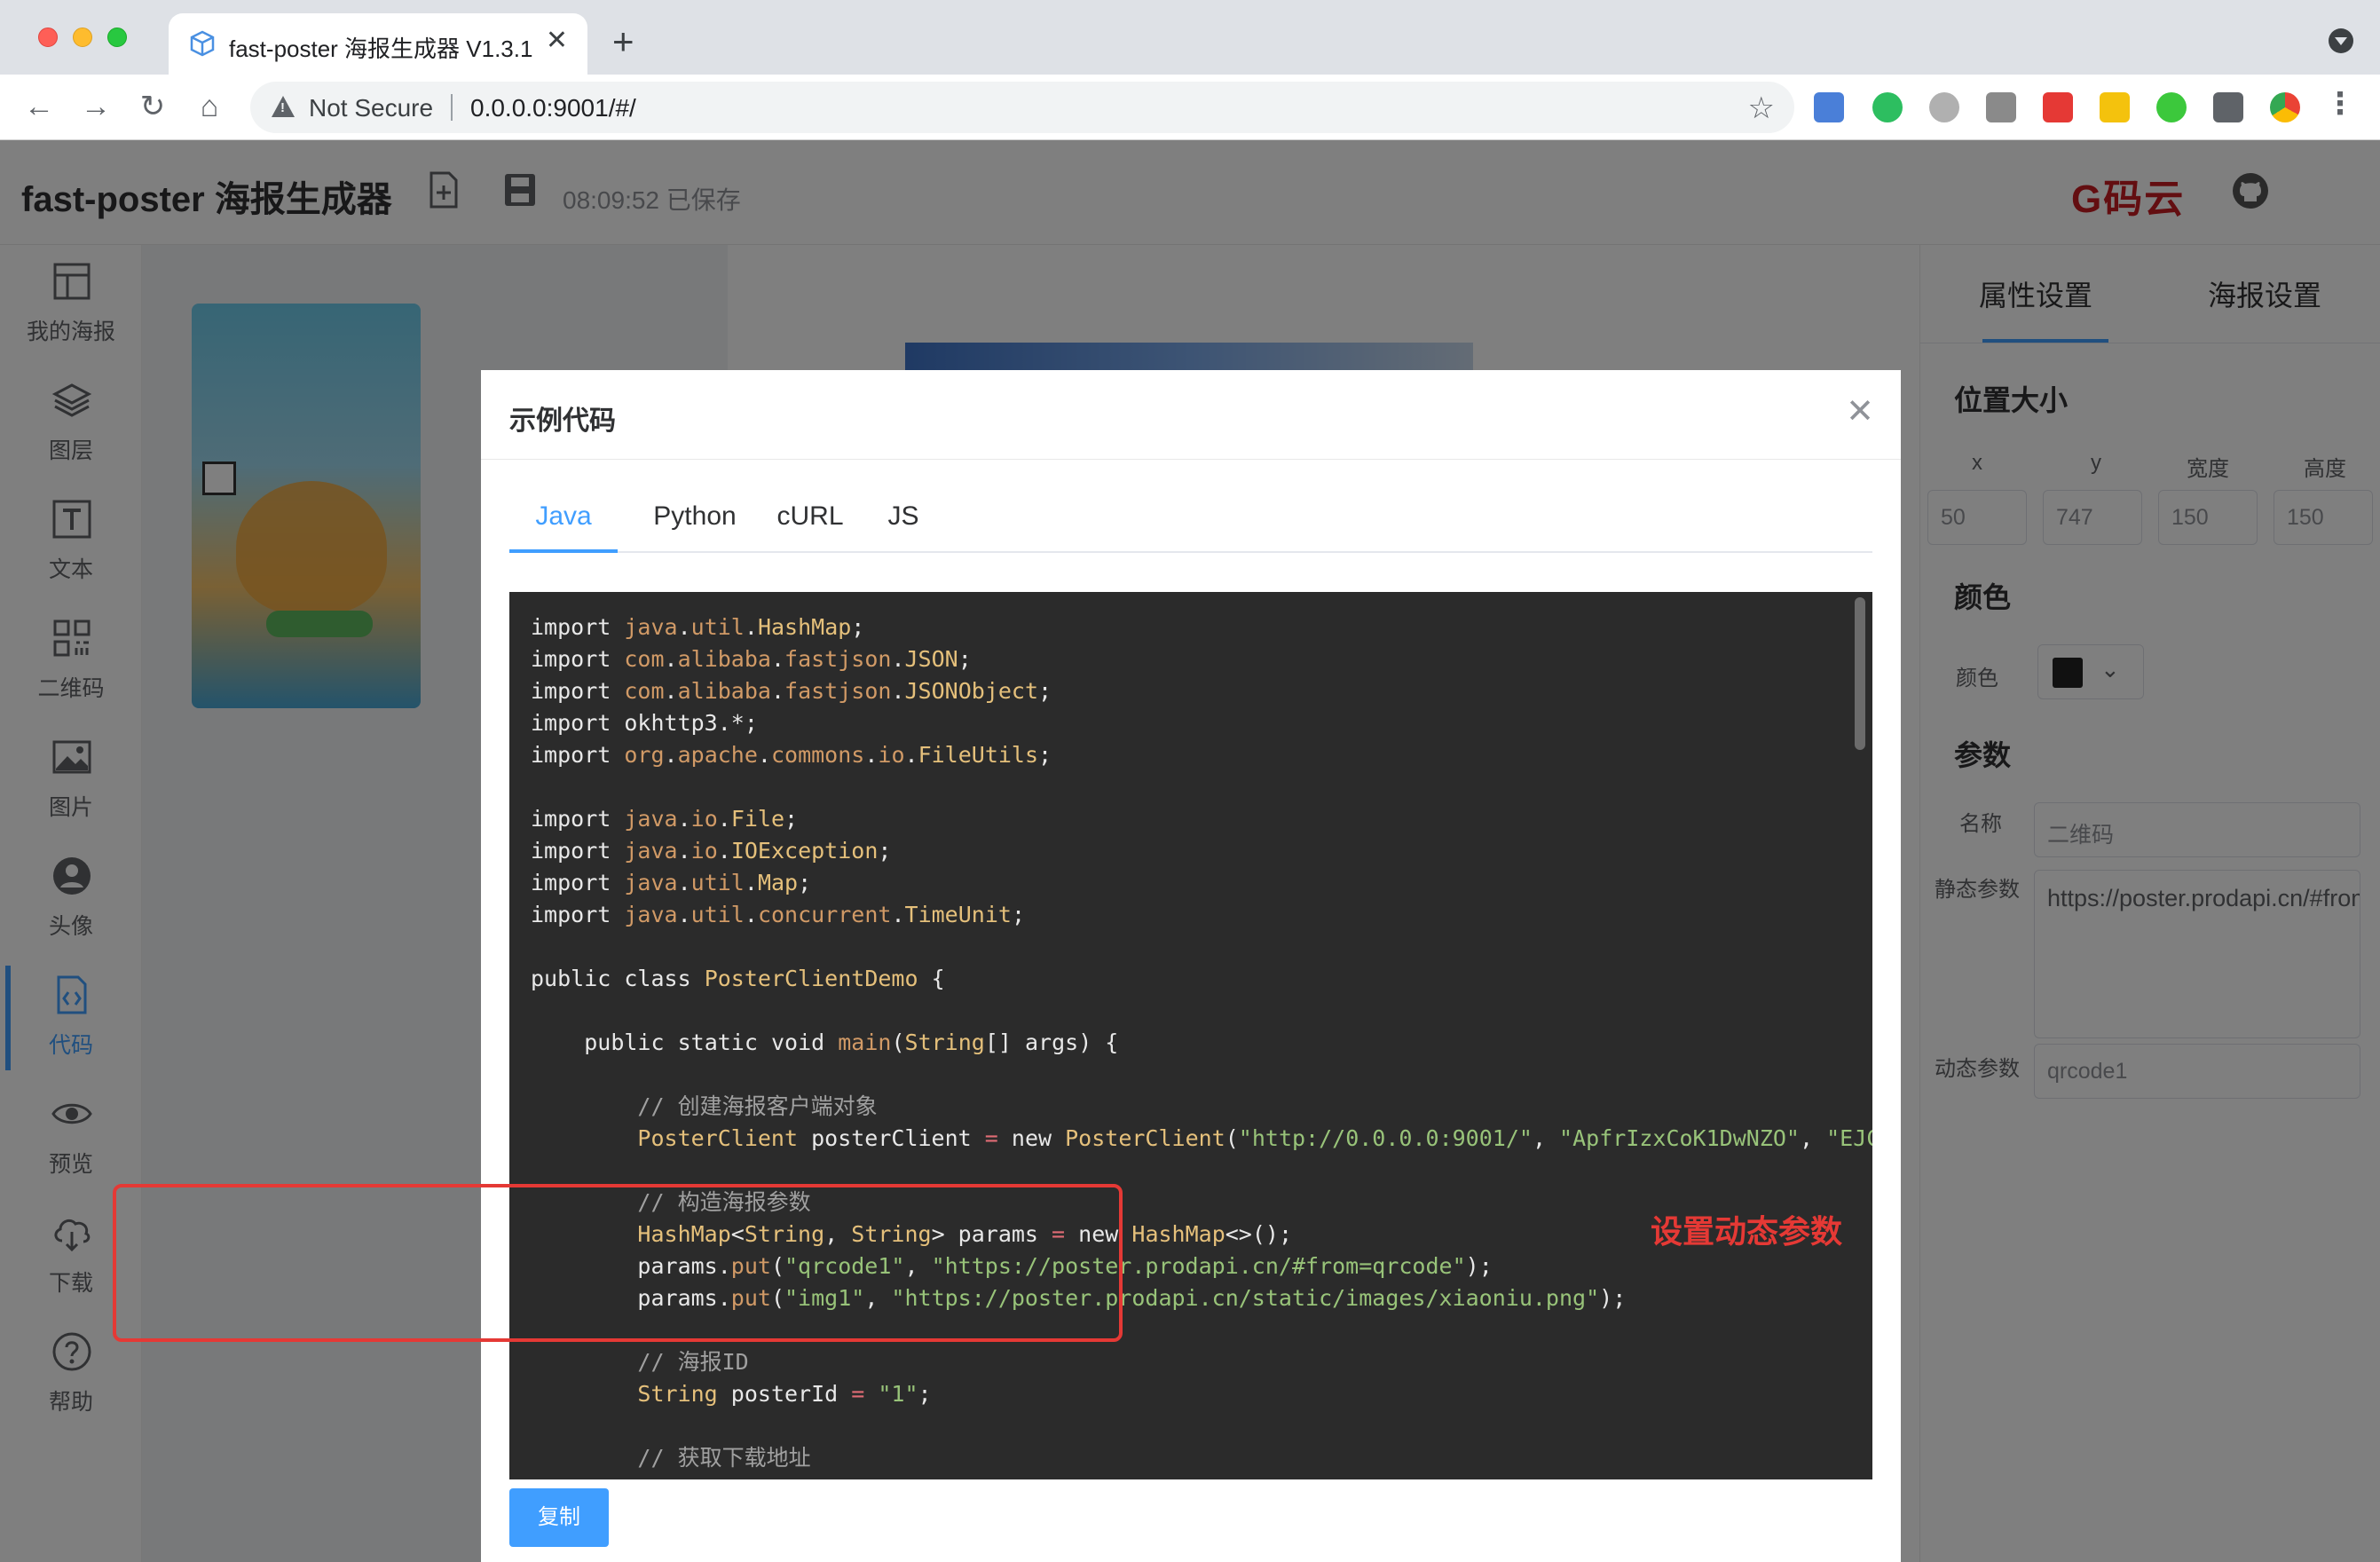 This screenshot has height=1562, width=2380. Describe the element at coordinates (371, 108) in the screenshot. I see `security-label: Not Secure` at that location.